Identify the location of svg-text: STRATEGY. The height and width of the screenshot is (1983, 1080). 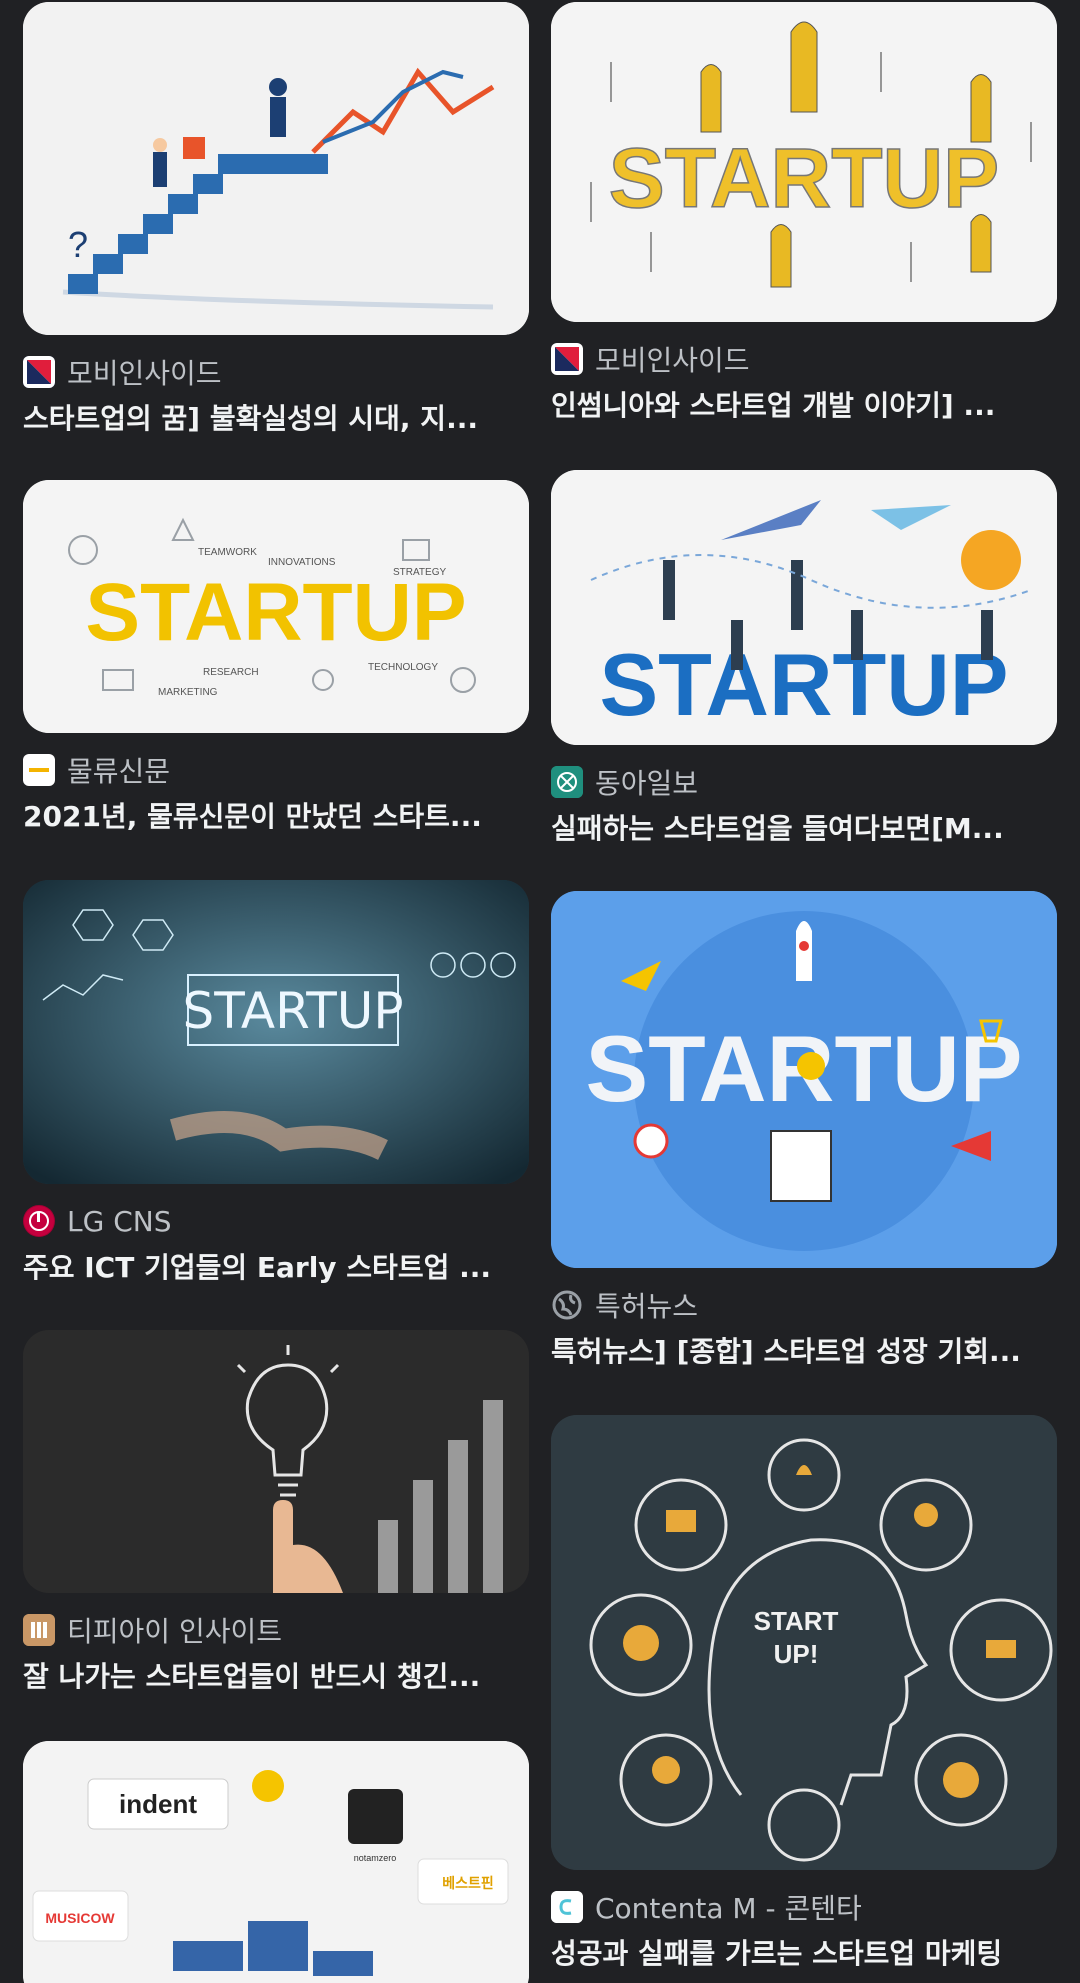
(419, 572).